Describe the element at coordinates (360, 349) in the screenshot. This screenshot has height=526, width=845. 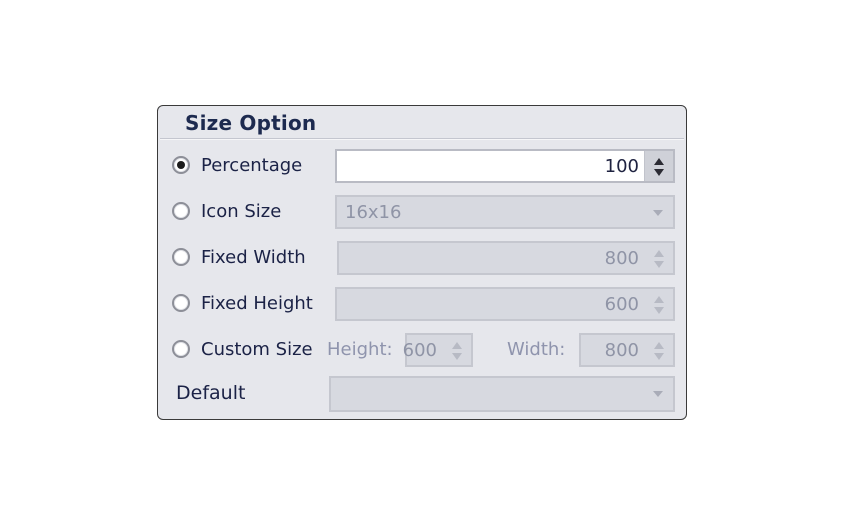
I see `custom-height-label: Height:` at that location.